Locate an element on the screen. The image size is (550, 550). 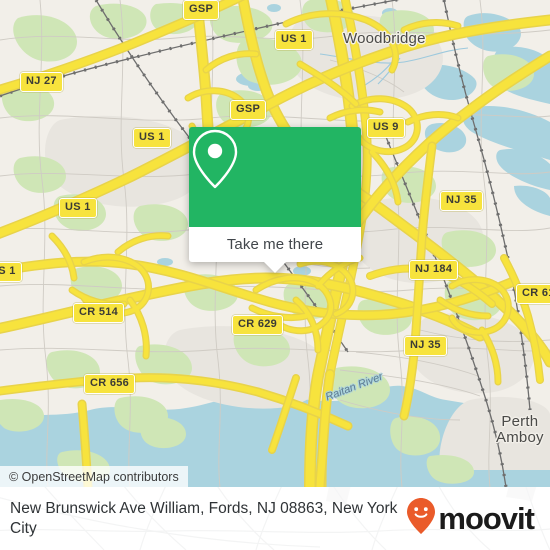
popup-footer: Take me there is located at coordinates (275, 250).